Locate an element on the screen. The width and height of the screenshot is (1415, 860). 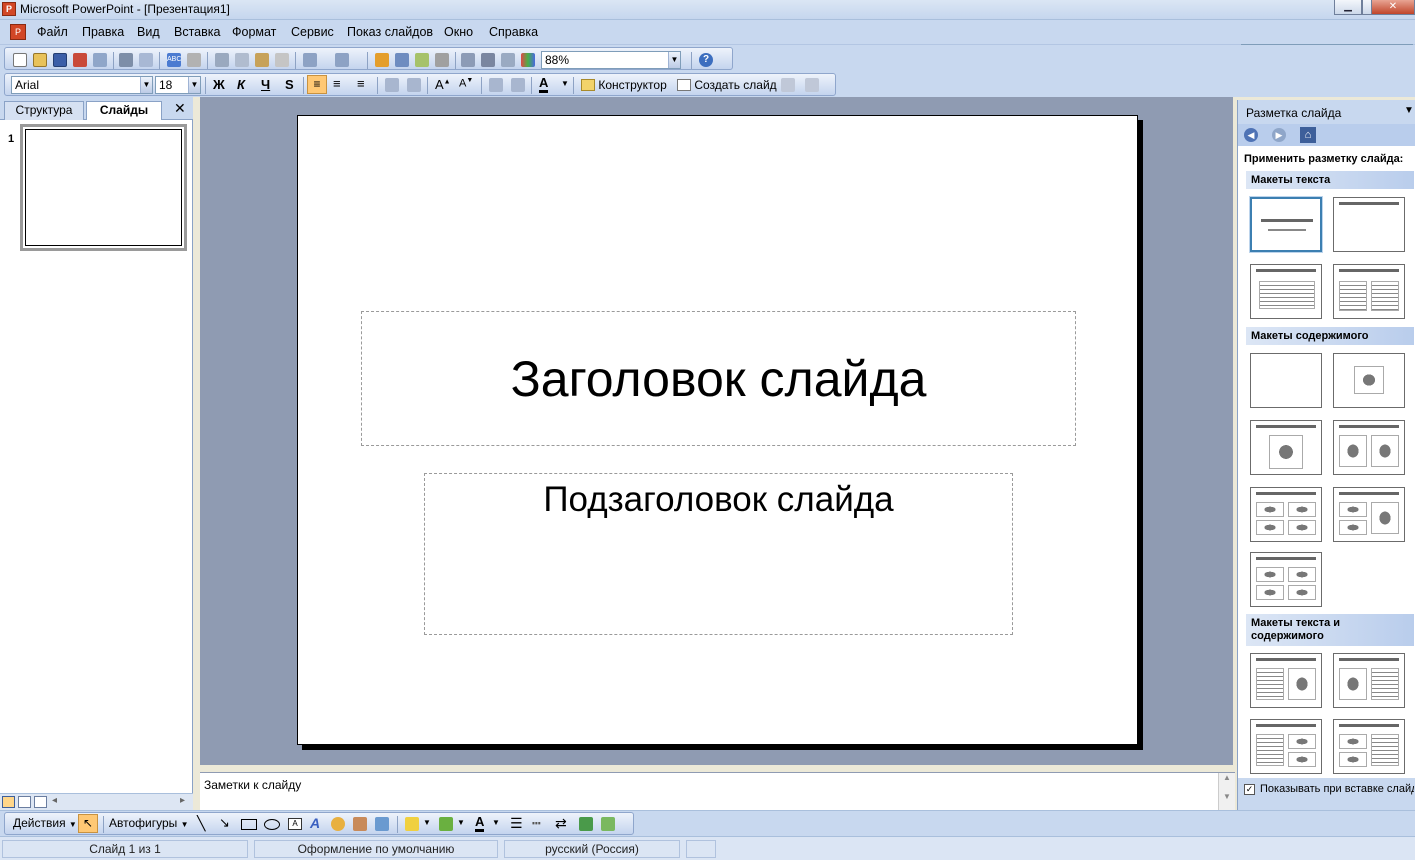
slideshow-view-icon is located at coordinates (40, 802).